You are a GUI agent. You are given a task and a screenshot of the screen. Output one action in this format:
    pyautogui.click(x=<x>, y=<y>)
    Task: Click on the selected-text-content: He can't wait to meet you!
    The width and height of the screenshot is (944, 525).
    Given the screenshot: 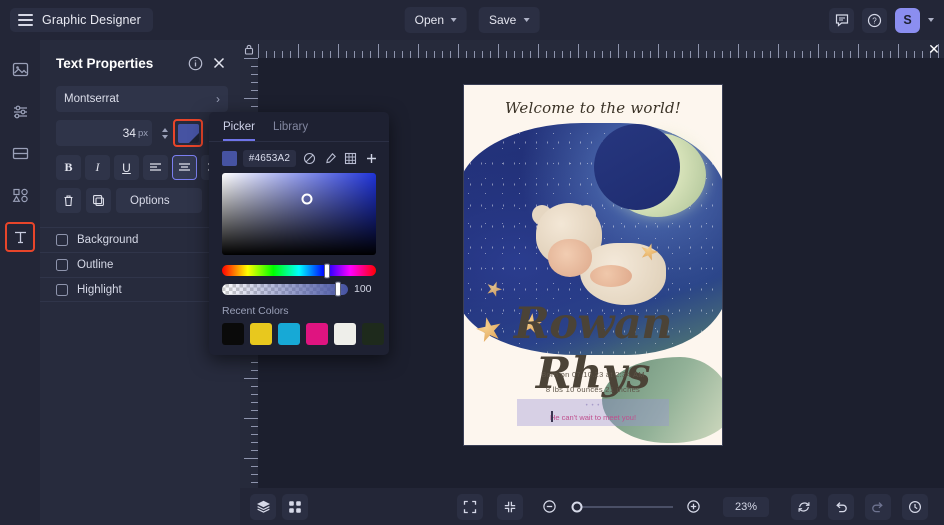 What is the action you would take?
    pyautogui.click(x=593, y=417)
    